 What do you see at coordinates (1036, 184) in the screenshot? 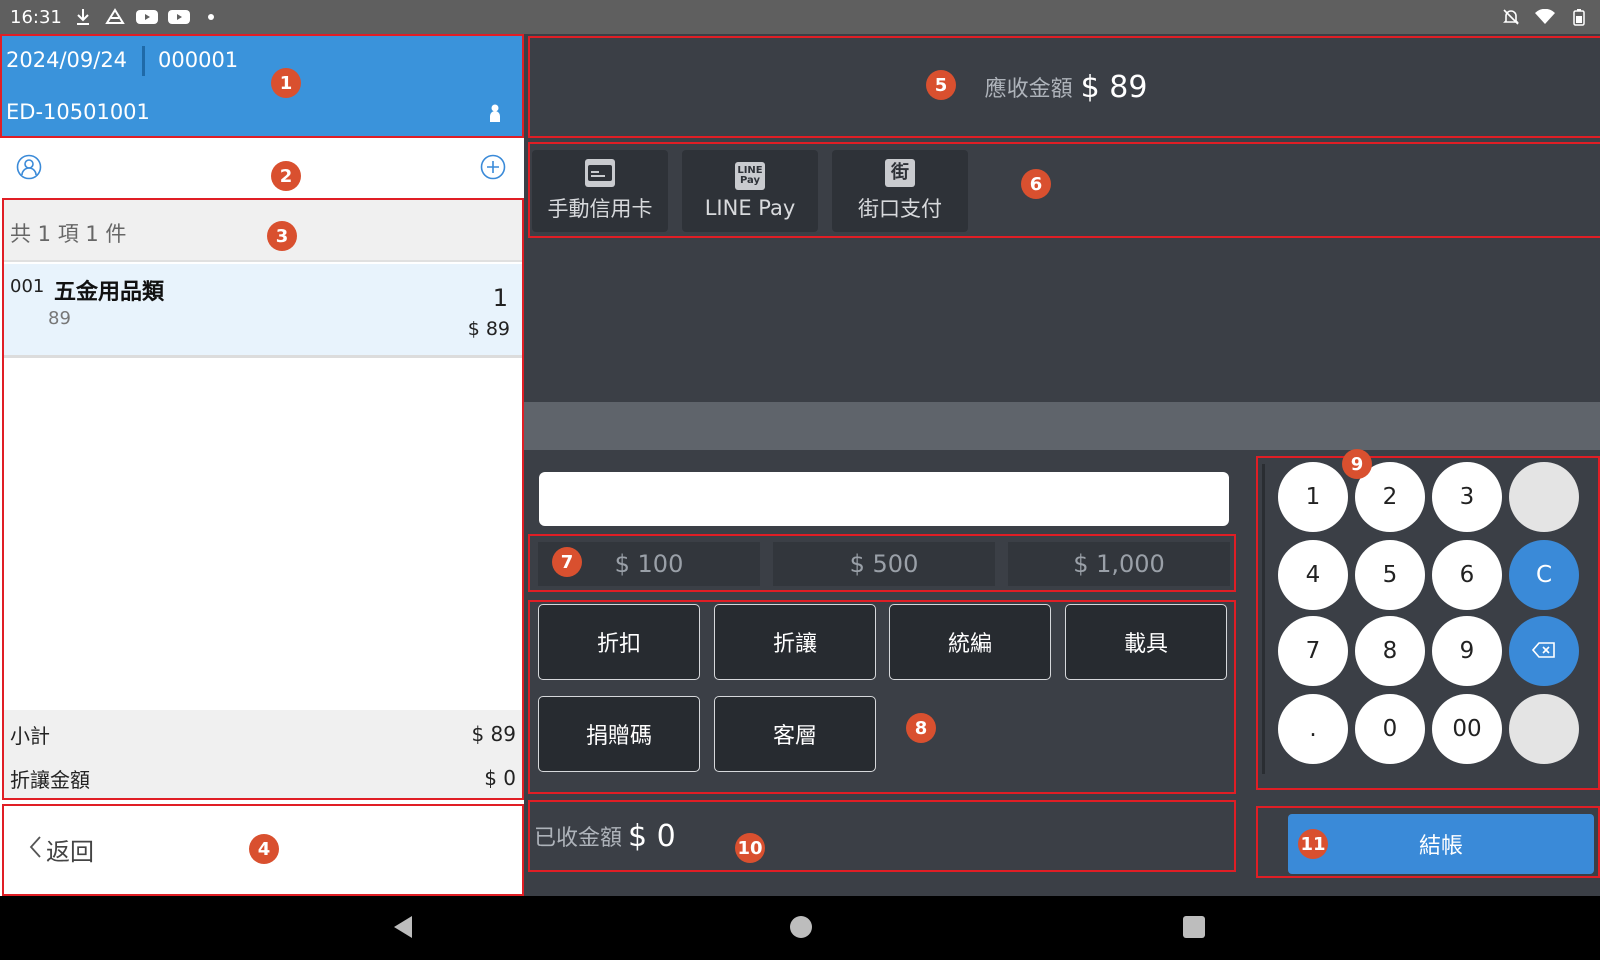
I see `annotation-badge: 6` at bounding box center [1036, 184].